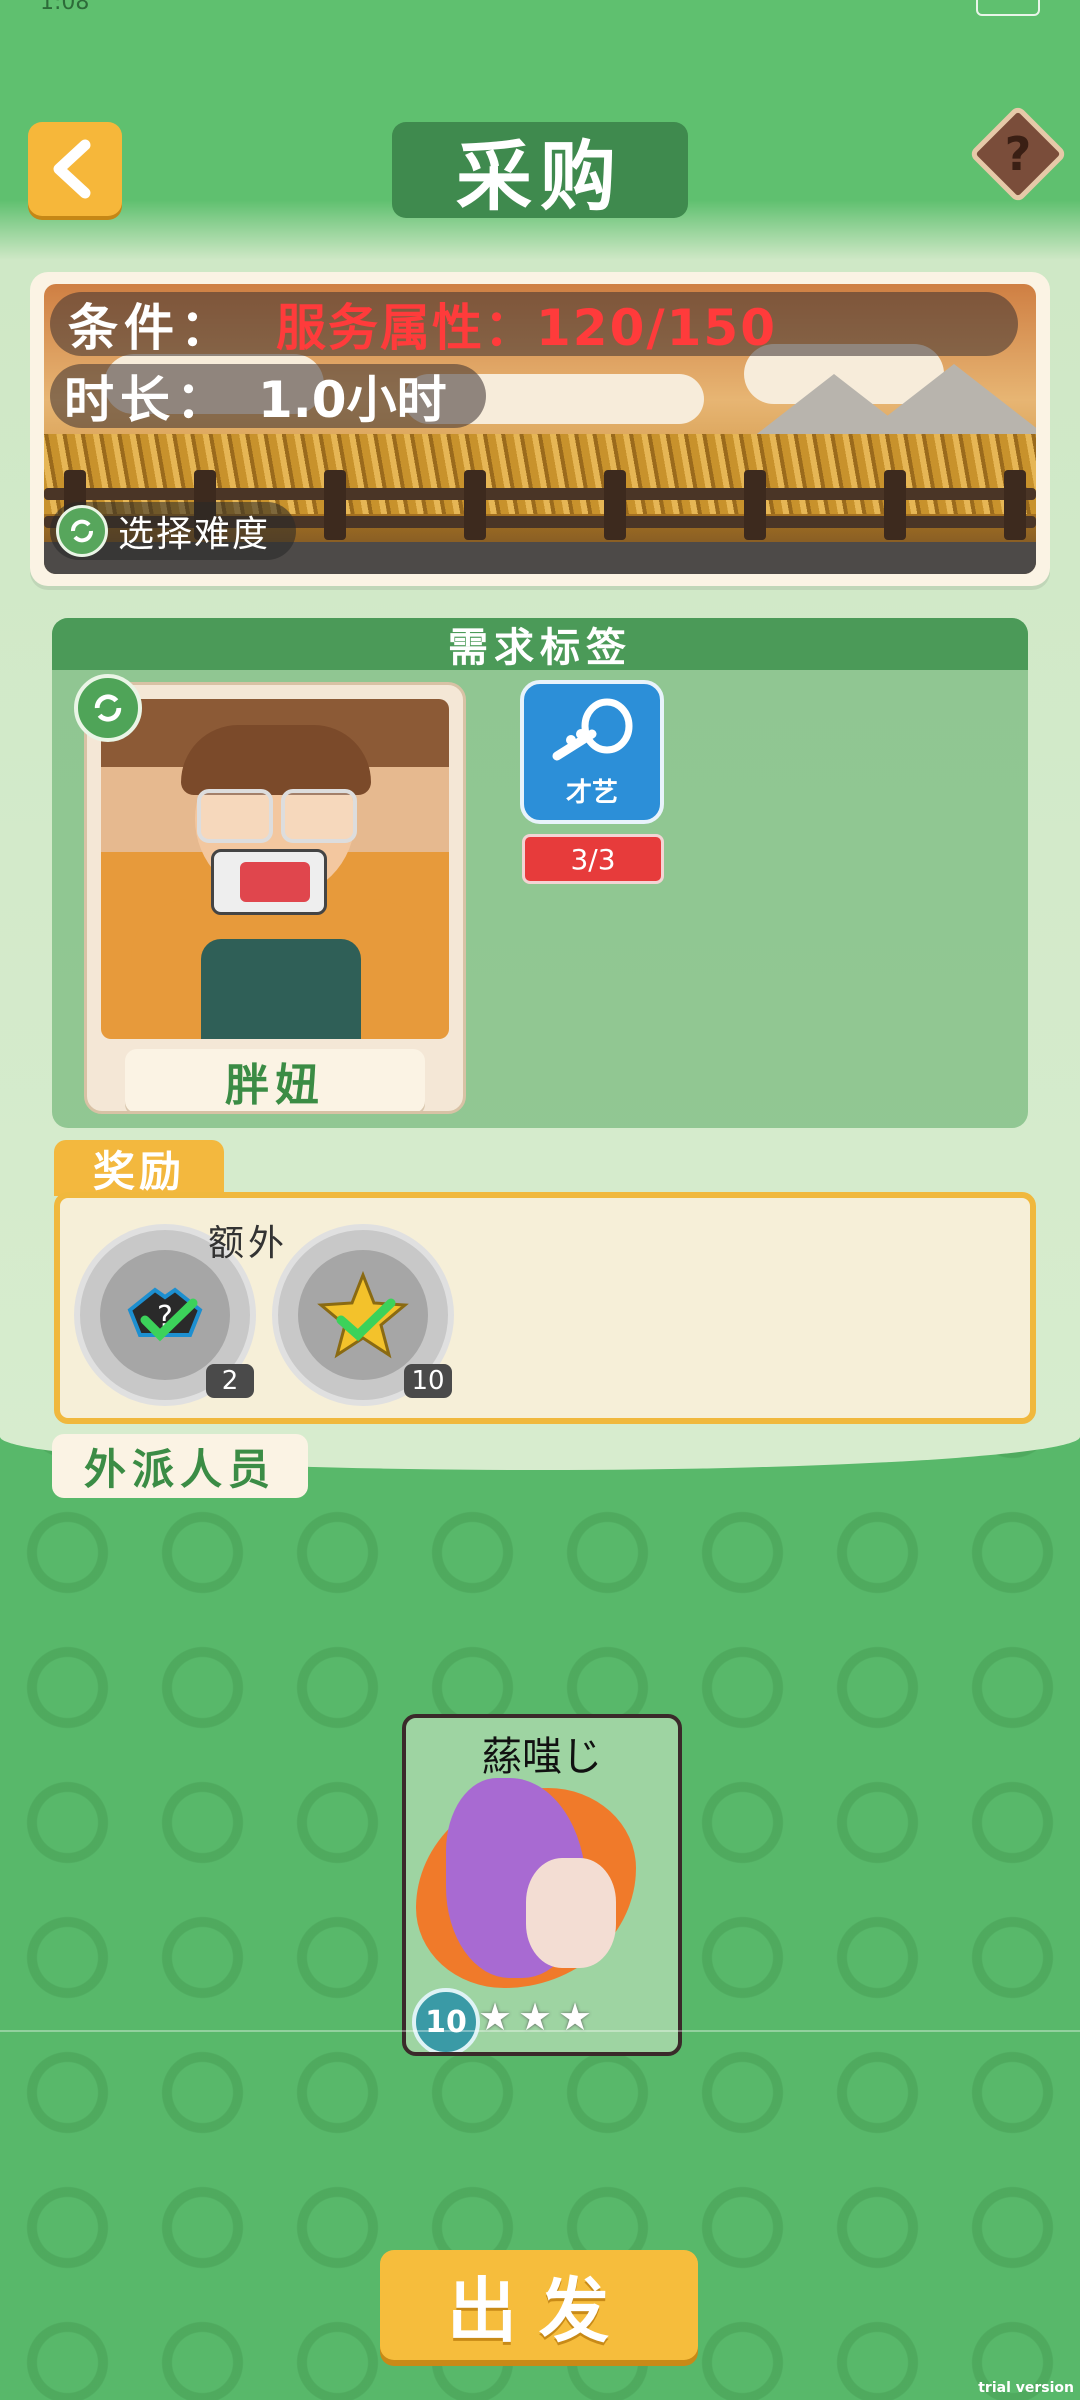 This screenshot has height=2400, width=1080. What do you see at coordinates (428, 1381) in the screenshot?
I see `reward-count: 10` at bounding box center [428, 1381].